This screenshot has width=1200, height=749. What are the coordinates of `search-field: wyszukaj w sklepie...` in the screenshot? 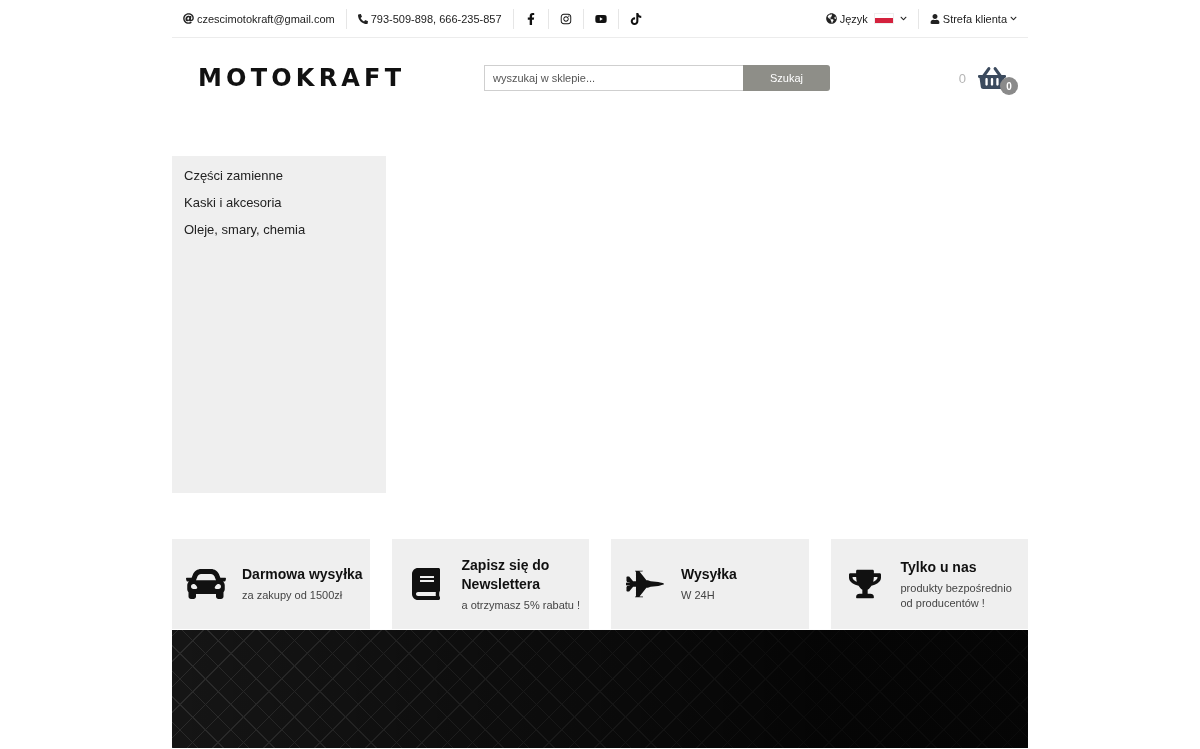 It's located at (613, 78).